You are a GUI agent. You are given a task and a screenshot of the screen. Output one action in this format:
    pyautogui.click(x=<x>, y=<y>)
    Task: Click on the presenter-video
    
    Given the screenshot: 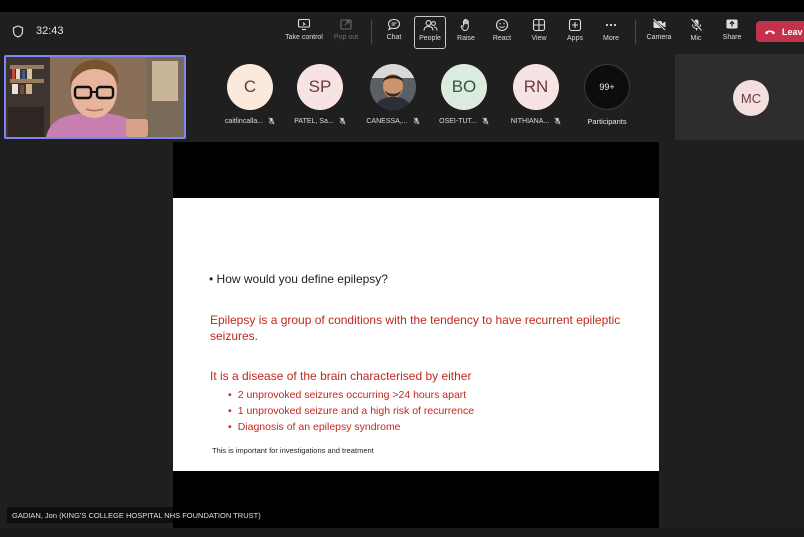 What is the action you would take?
    pyautogui.click(x=95, y=97)
    